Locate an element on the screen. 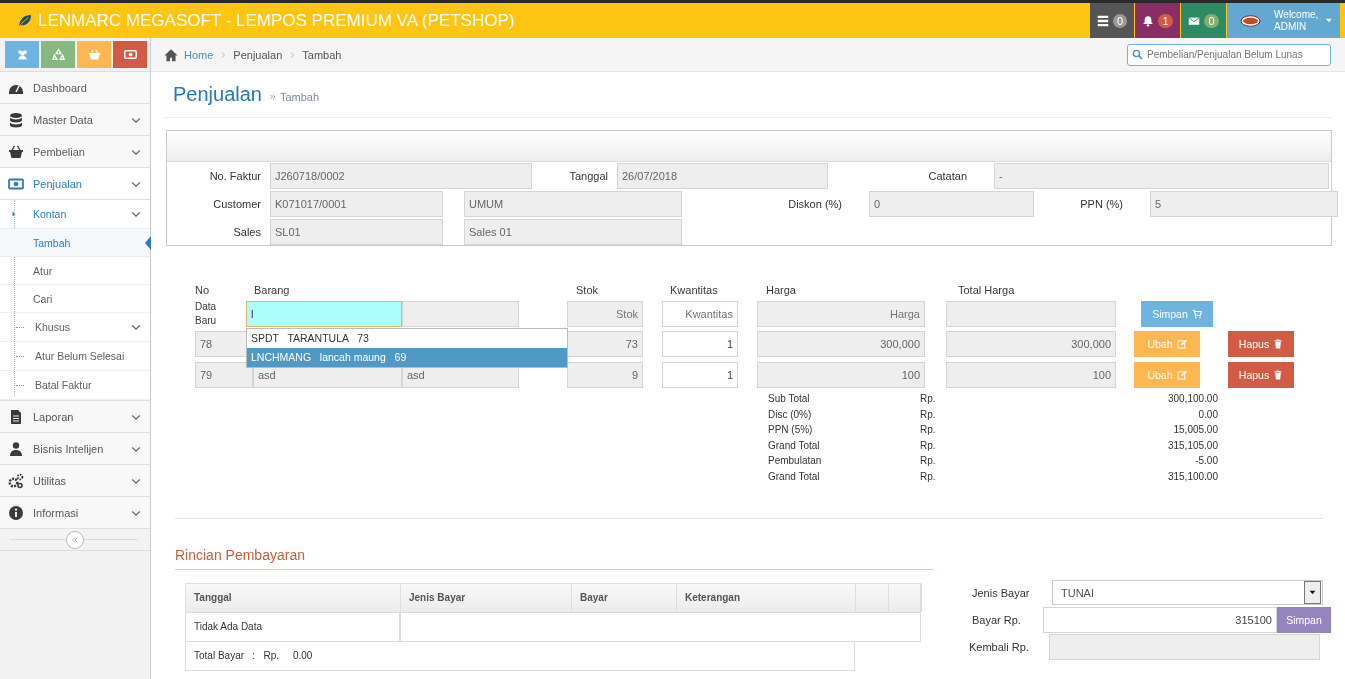 The image size is (1345, 679). discount-field: 0 is located at coordinates (951, 204).